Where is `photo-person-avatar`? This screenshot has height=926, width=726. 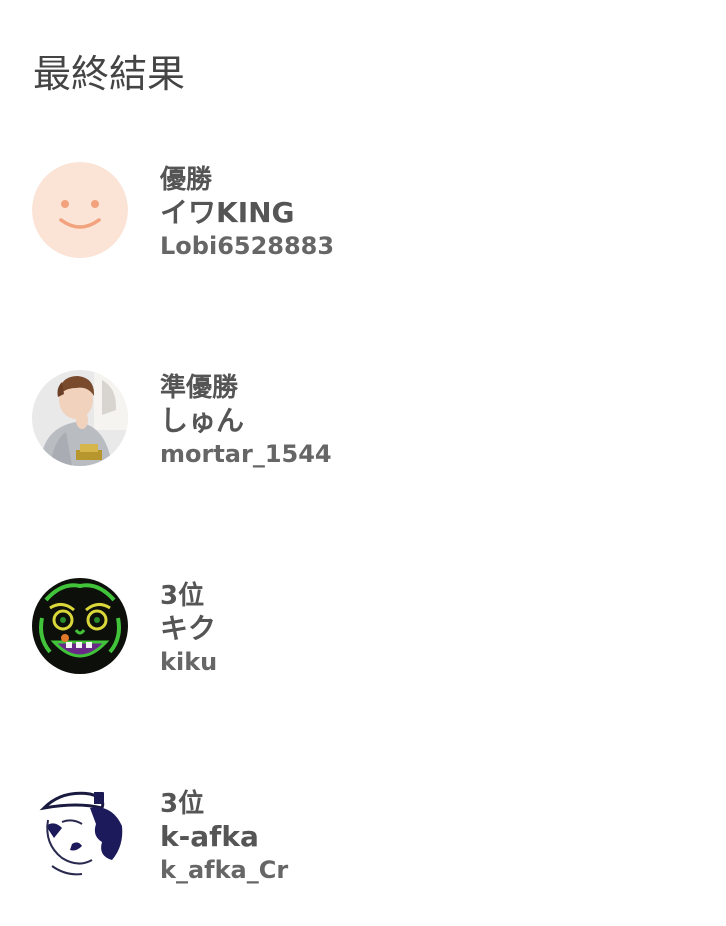
photo-person-avatar is located at coordinates (80, 418).